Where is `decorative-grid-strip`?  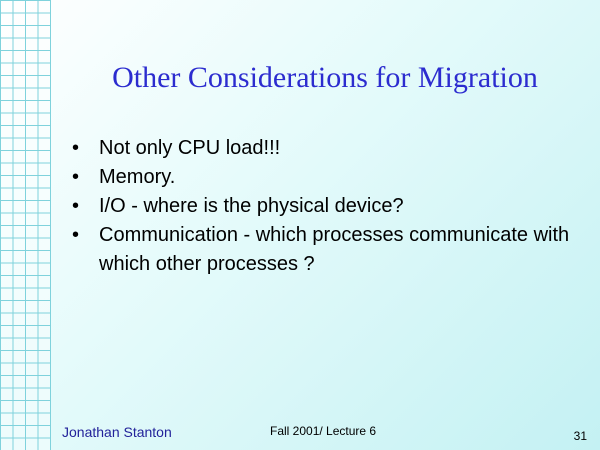
decorative-grid-strip is located at coordinates (25, 225).